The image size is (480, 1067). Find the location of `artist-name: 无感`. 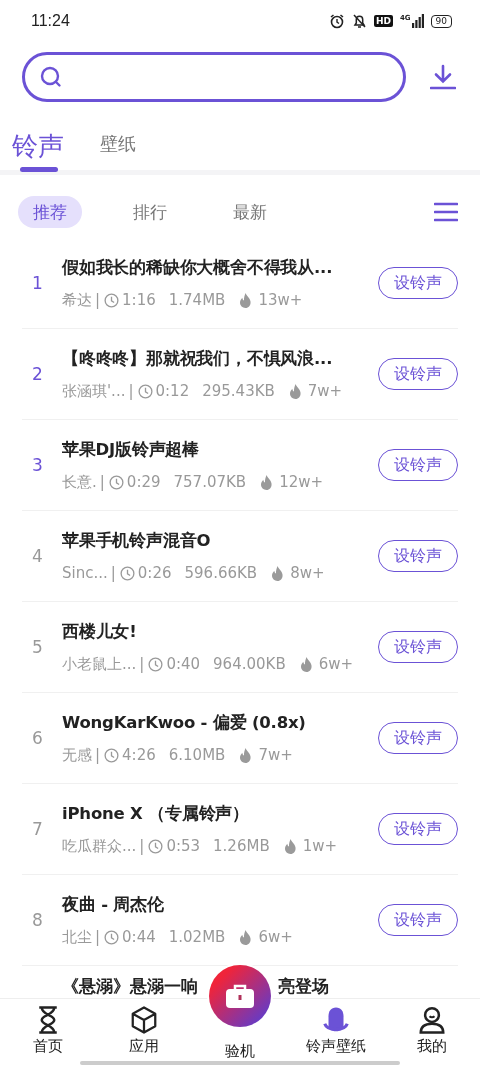

artist-name: 无感 is located at coordinates (77, 755).